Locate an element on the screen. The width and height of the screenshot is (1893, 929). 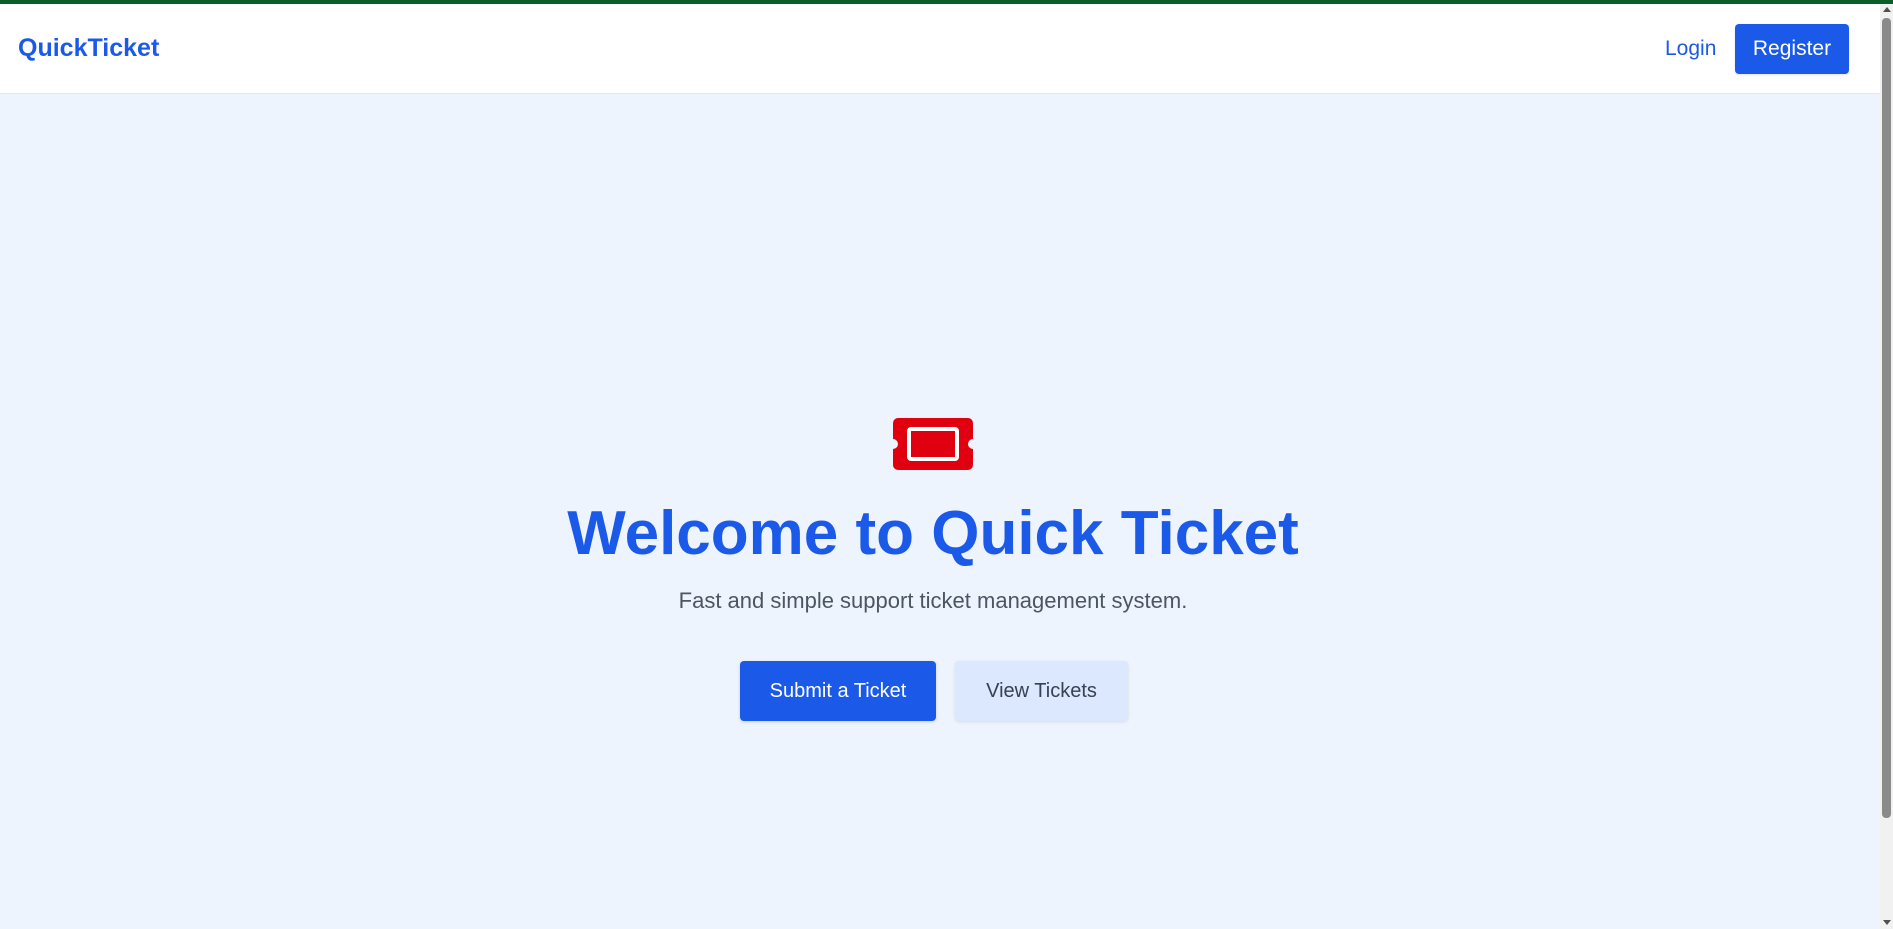
page-title: Welcome to Quick Ticket is located at coordinates (933, 533).